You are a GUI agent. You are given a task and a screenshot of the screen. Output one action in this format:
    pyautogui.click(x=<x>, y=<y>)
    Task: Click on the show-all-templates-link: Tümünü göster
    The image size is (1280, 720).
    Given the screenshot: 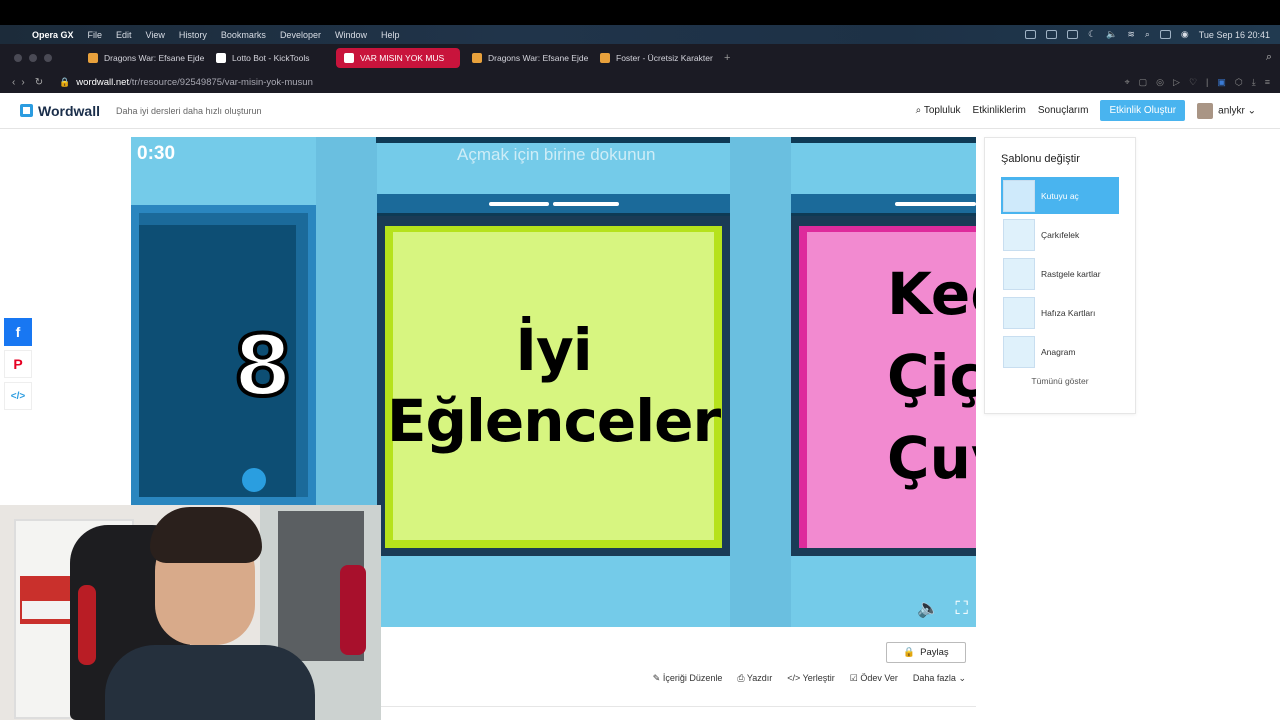 What is the action you would take?
    pyautogui.click(x=1060, y=381)
    